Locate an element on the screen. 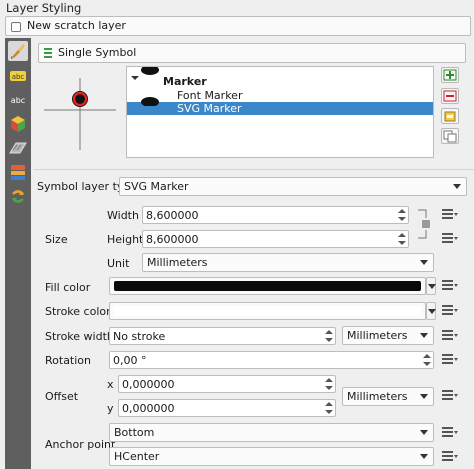 This screenshot has width=474, height=469. stroke-color-button is located at coordinates (267, 311).